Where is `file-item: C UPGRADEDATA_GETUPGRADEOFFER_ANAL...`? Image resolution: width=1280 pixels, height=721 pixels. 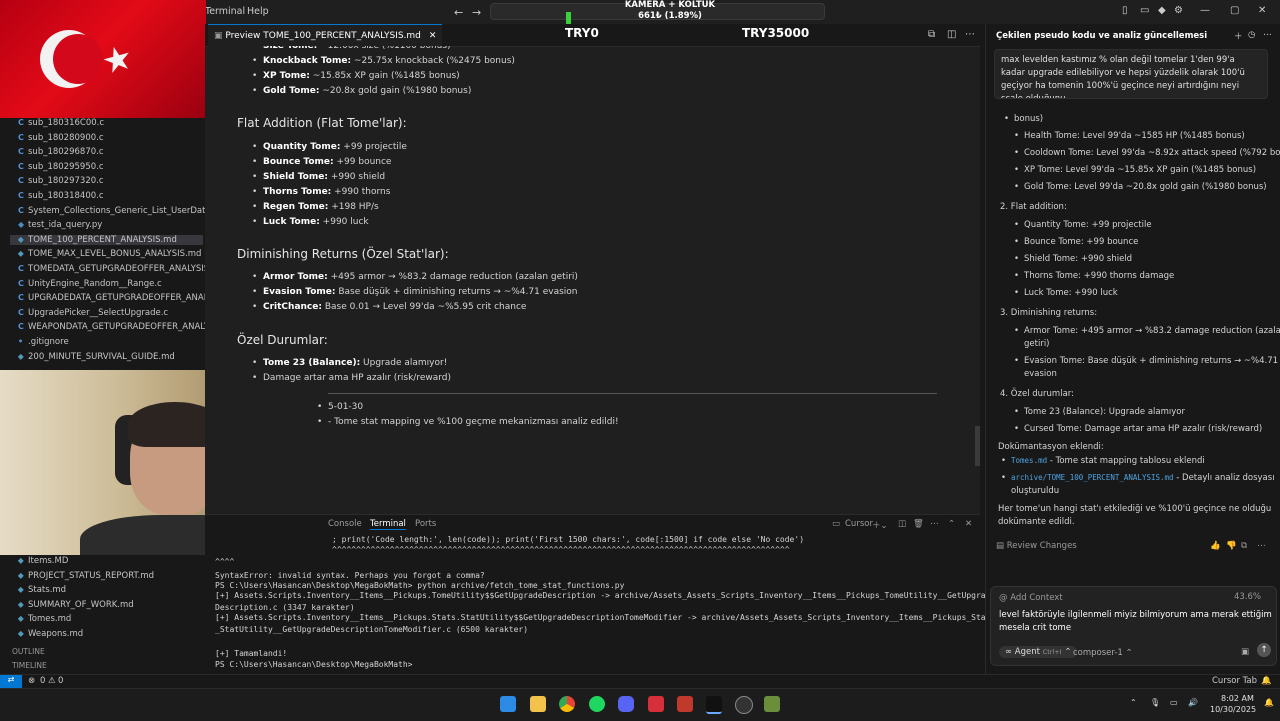
file-item: C UPGRADEDATA_GETUPGRADEOFFER_ANAL... is located at coordinates (117, 298).